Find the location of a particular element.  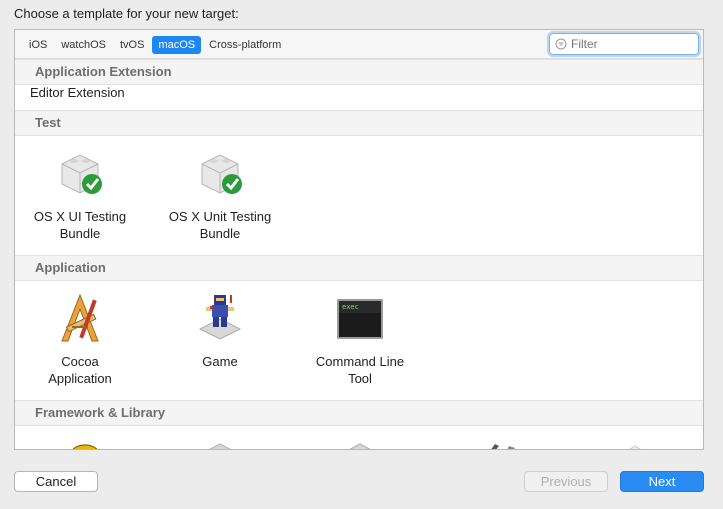

game-icon is located at coordinates (220, 317).